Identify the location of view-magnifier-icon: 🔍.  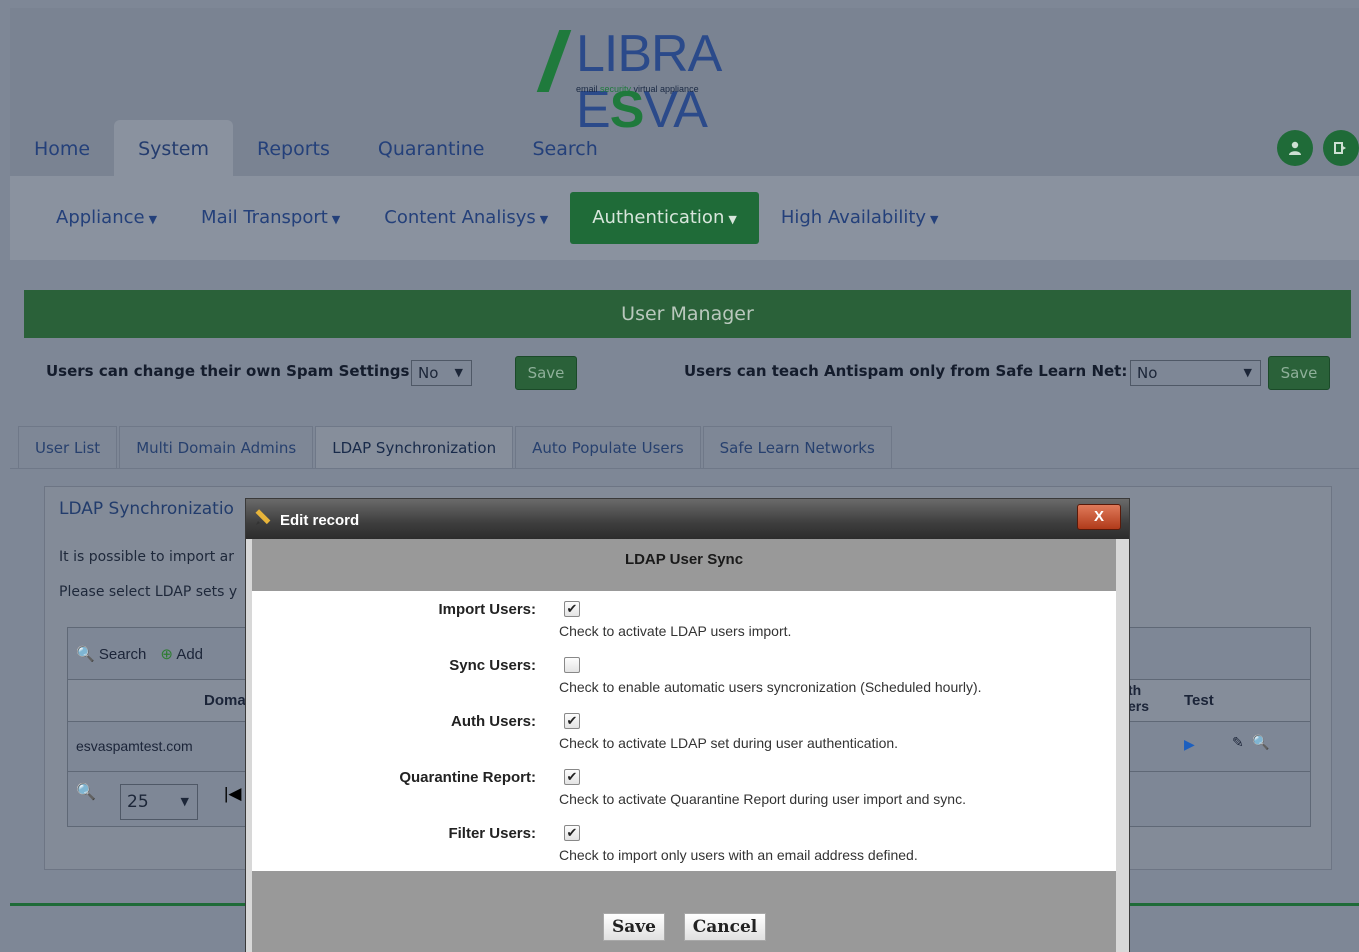
(1260, 742).